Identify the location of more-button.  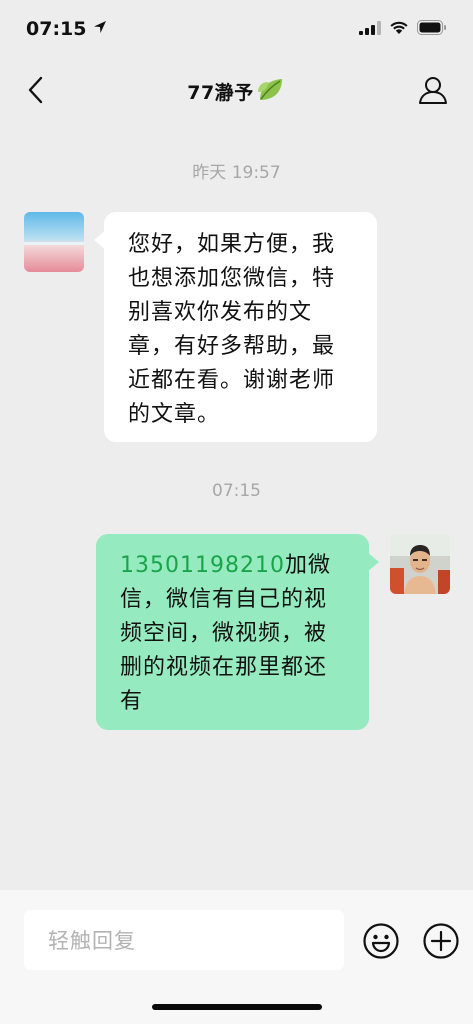
(441, 941).